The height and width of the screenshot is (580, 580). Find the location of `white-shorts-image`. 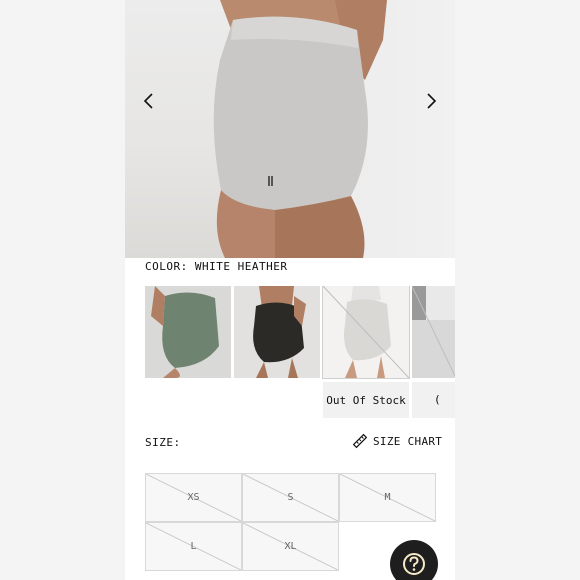

white-shorts-image is located at coordinates (366, 332).